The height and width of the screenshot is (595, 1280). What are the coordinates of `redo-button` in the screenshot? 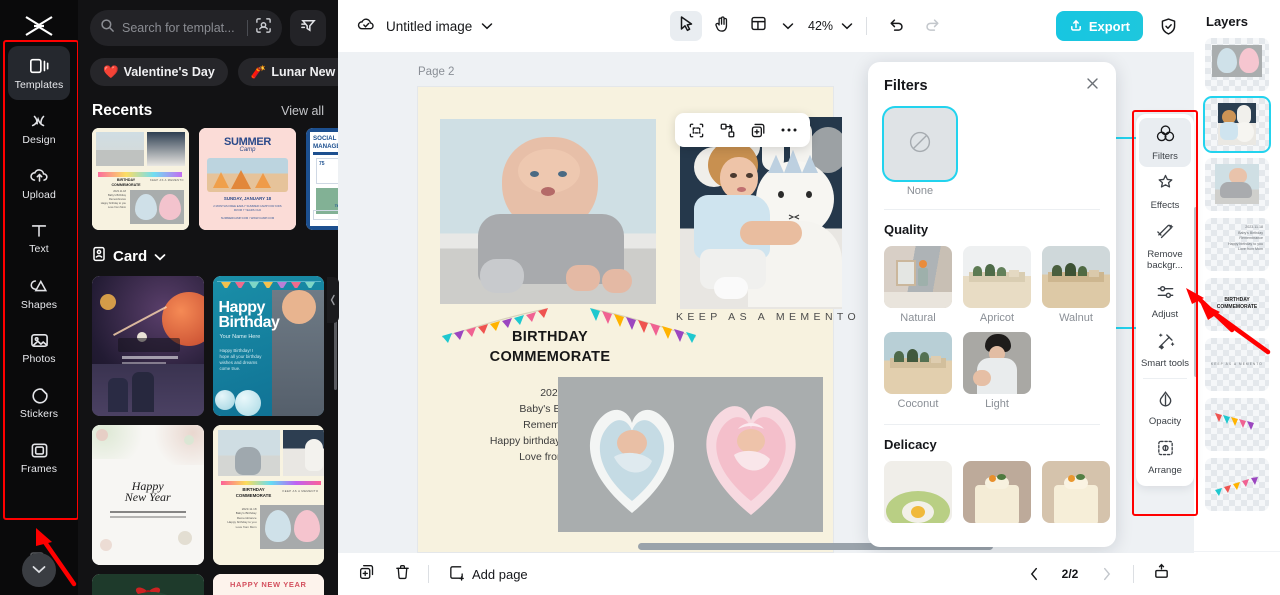 It's located at (932, 26).